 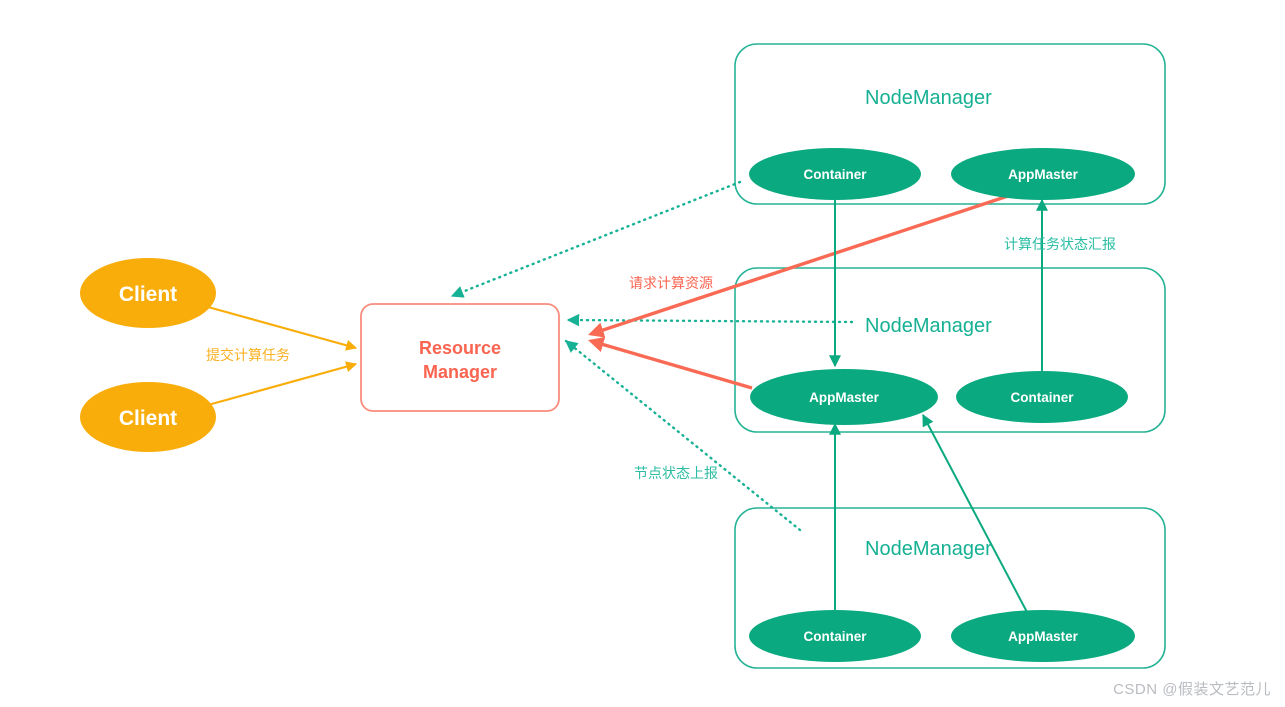 What do you see at coordinates (975, 514) in the screenshot?
I see `edge-appmaster3-to-appmaster2` at bounding box center [975, 514].